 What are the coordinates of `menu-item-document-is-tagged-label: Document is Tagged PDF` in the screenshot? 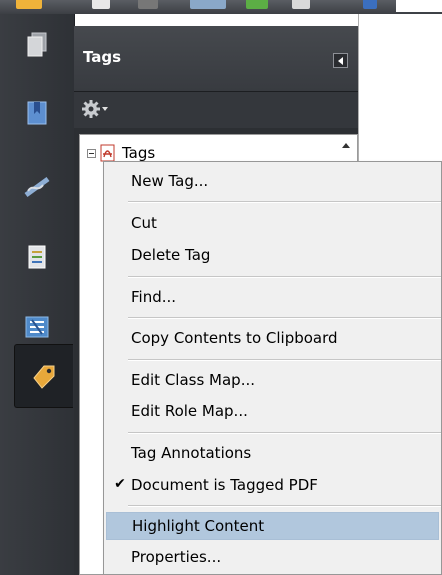 It's located at (224, 485).